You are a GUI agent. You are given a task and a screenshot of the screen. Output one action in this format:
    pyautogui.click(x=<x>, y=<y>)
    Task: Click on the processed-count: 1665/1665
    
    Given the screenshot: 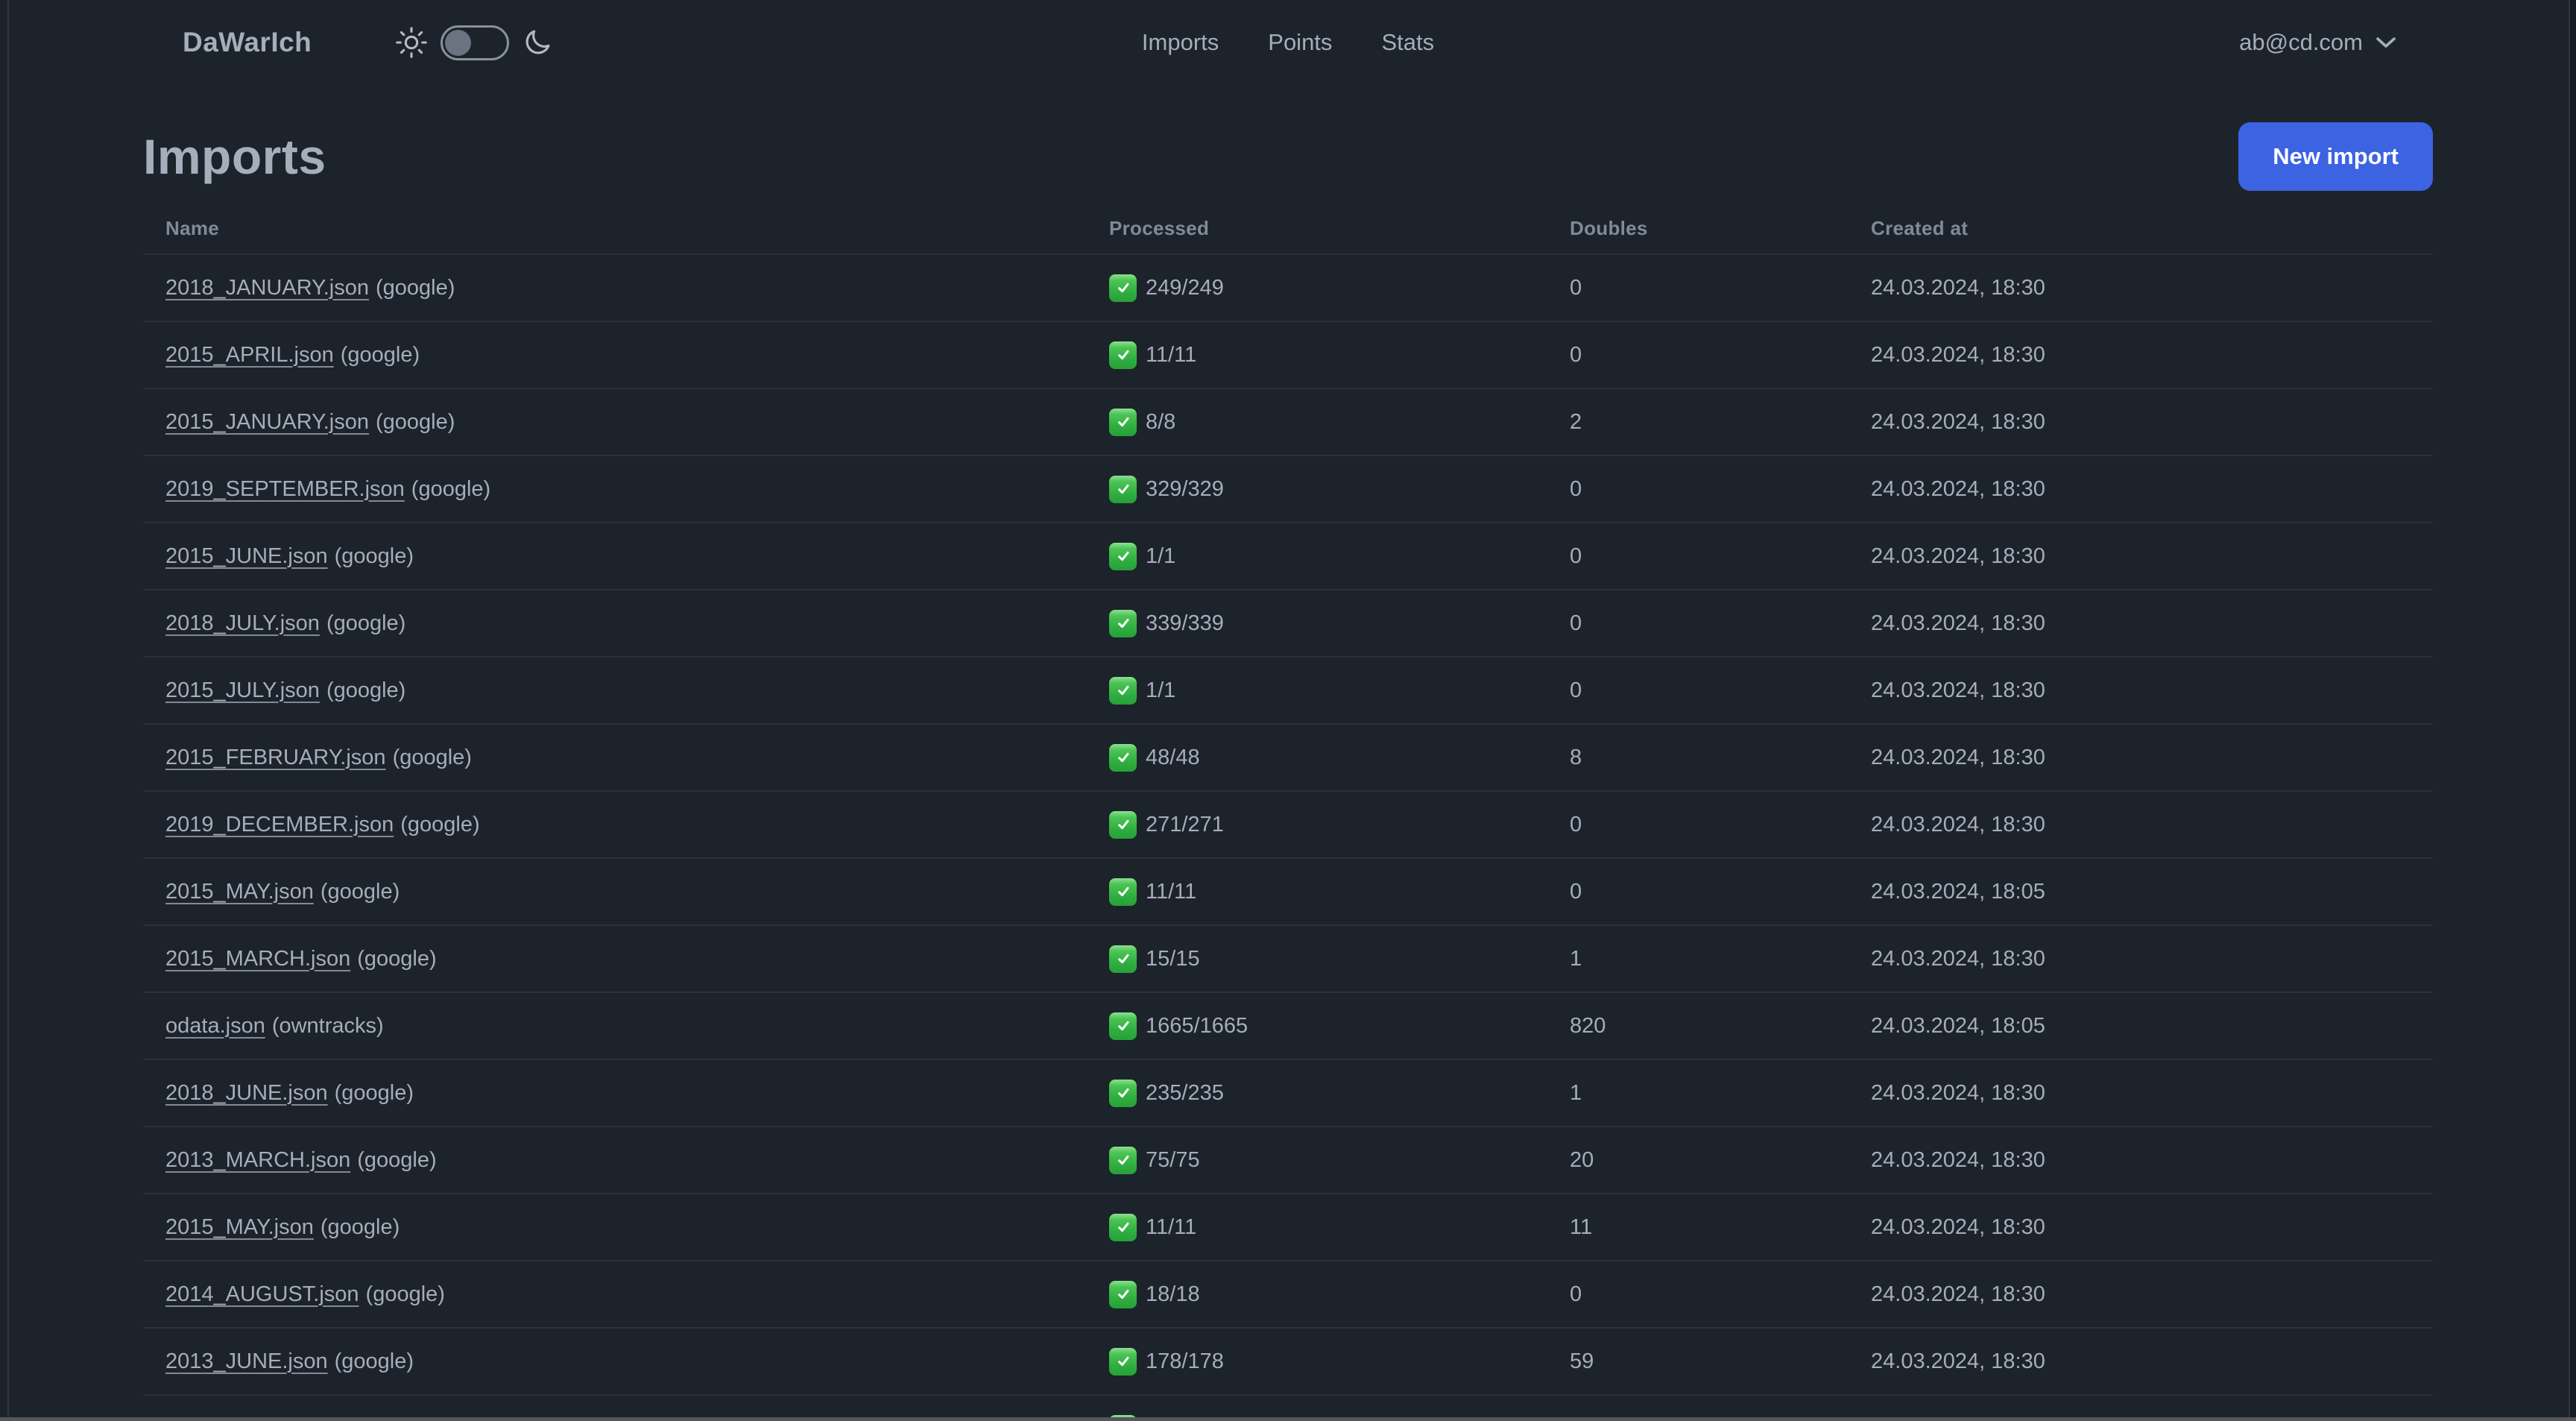 What is the action you would take?
    pyautogui.click(x=1197, y=1025)
    